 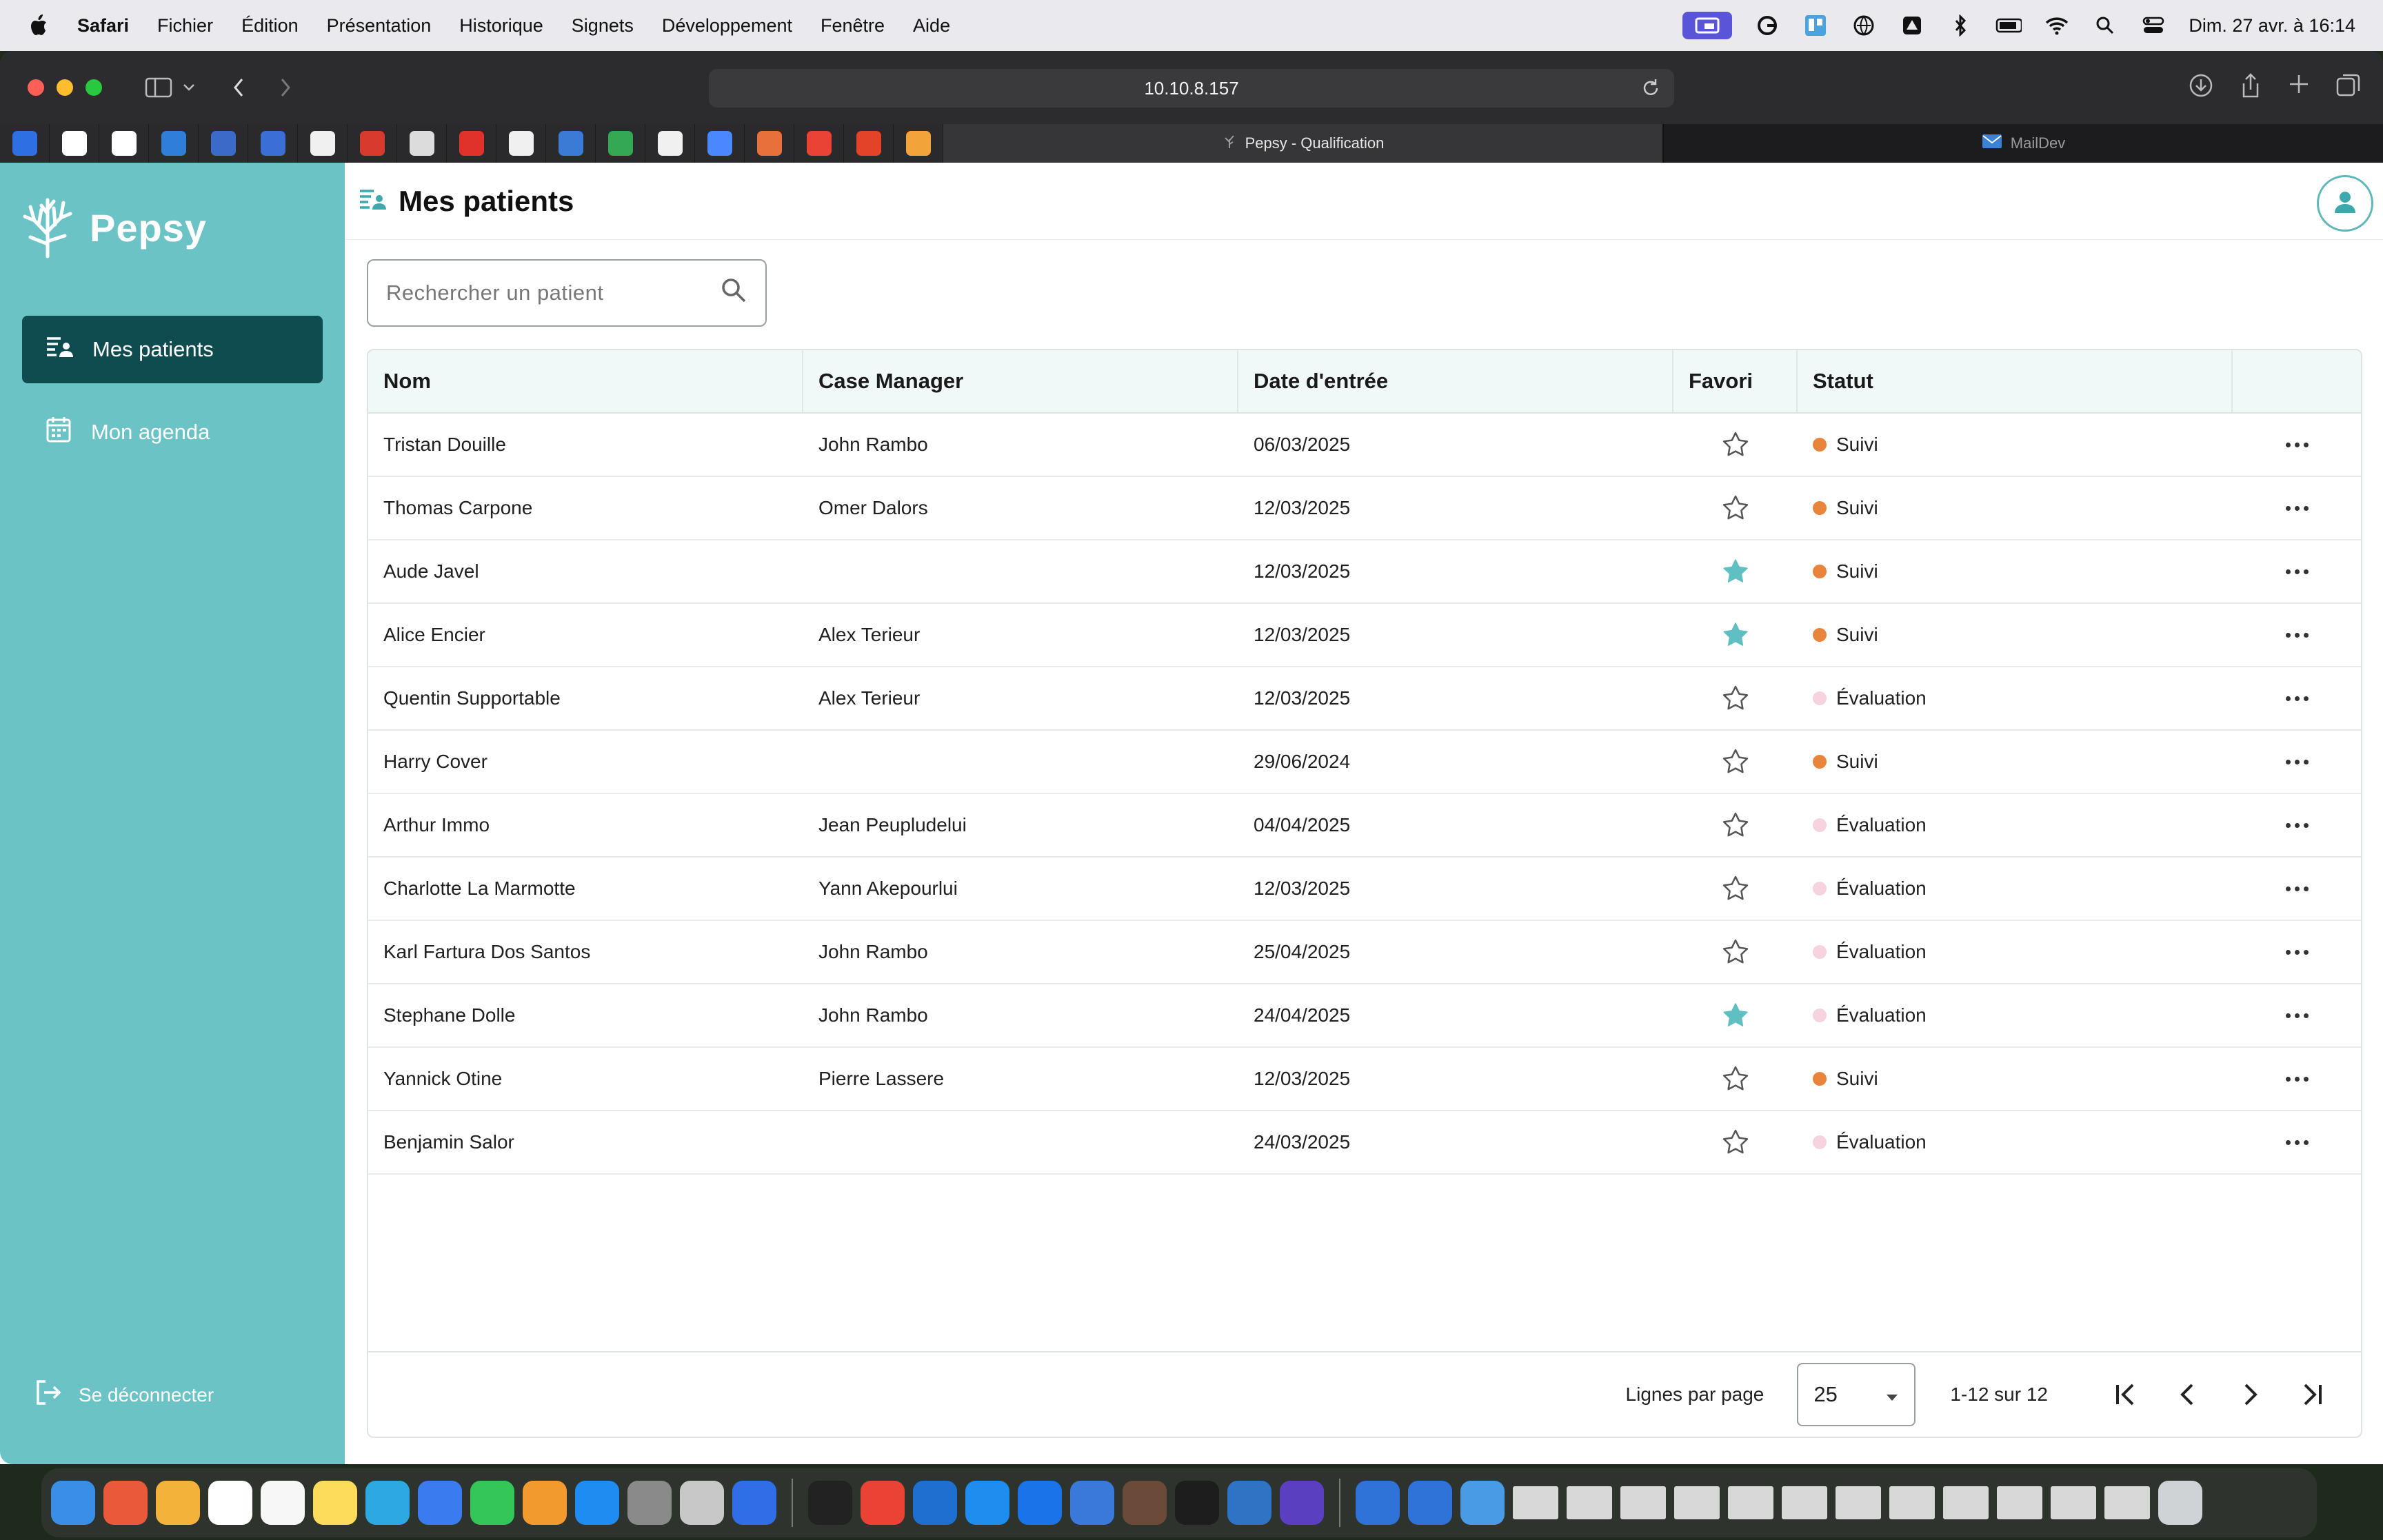 What do you see at coordinates (1912, 26) in the screenshot?
I see `drive-icon` at bounding box center [1912, 26].